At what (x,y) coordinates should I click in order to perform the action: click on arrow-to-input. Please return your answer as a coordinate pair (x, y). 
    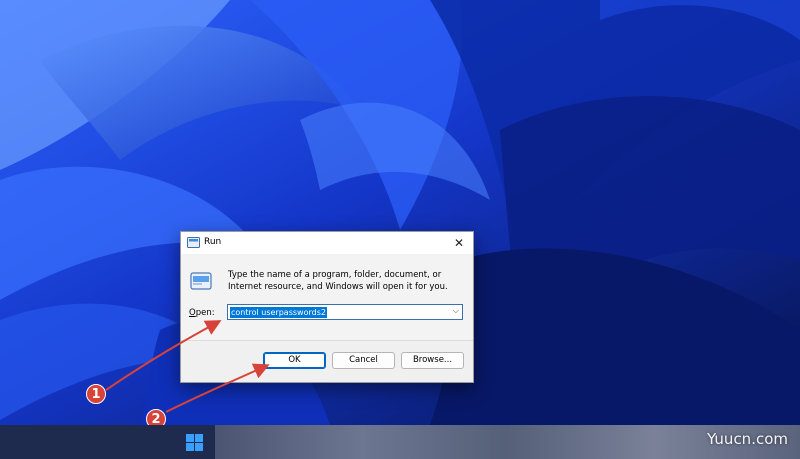
    Looking at the image, I should click on (163, 355).